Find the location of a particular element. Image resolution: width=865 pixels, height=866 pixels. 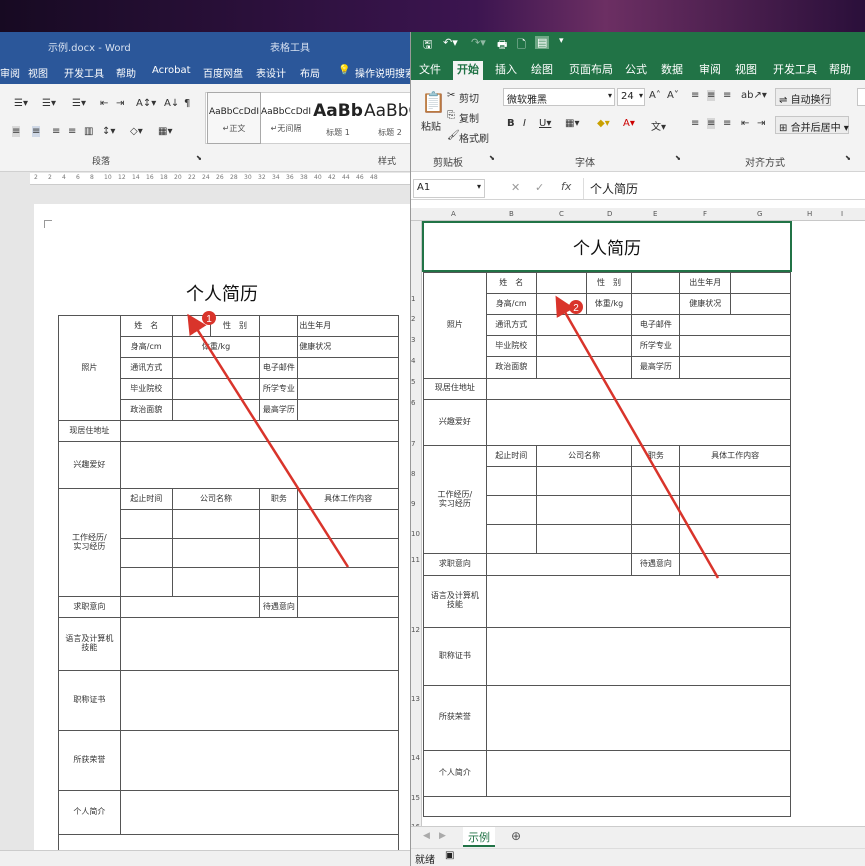

cell-label: 政治面貌 is located at coordinates (146, 410).